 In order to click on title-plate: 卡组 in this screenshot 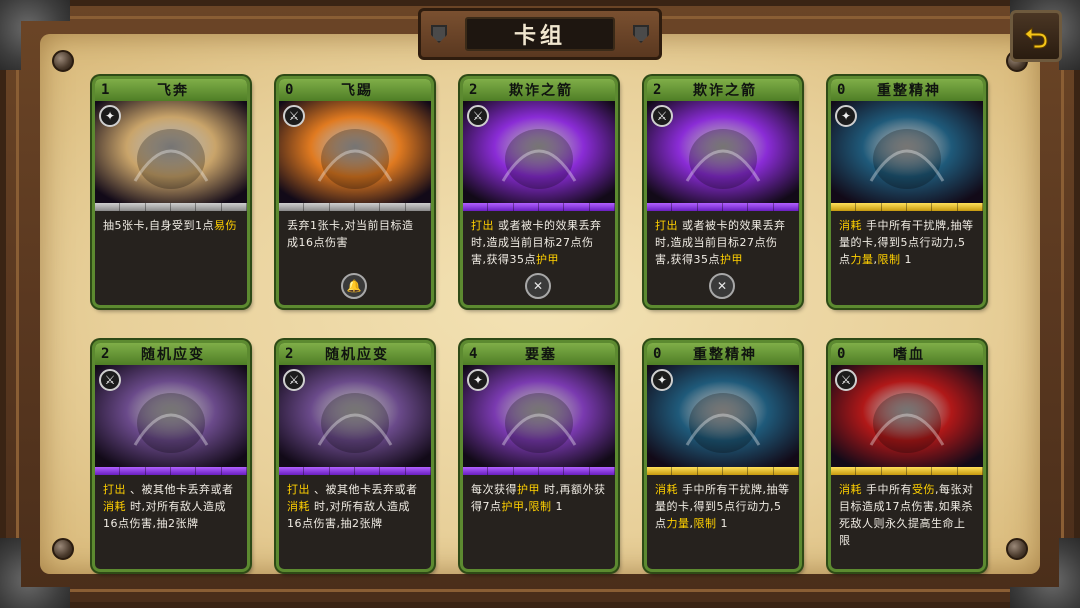, I will do `click(540, 34)`.